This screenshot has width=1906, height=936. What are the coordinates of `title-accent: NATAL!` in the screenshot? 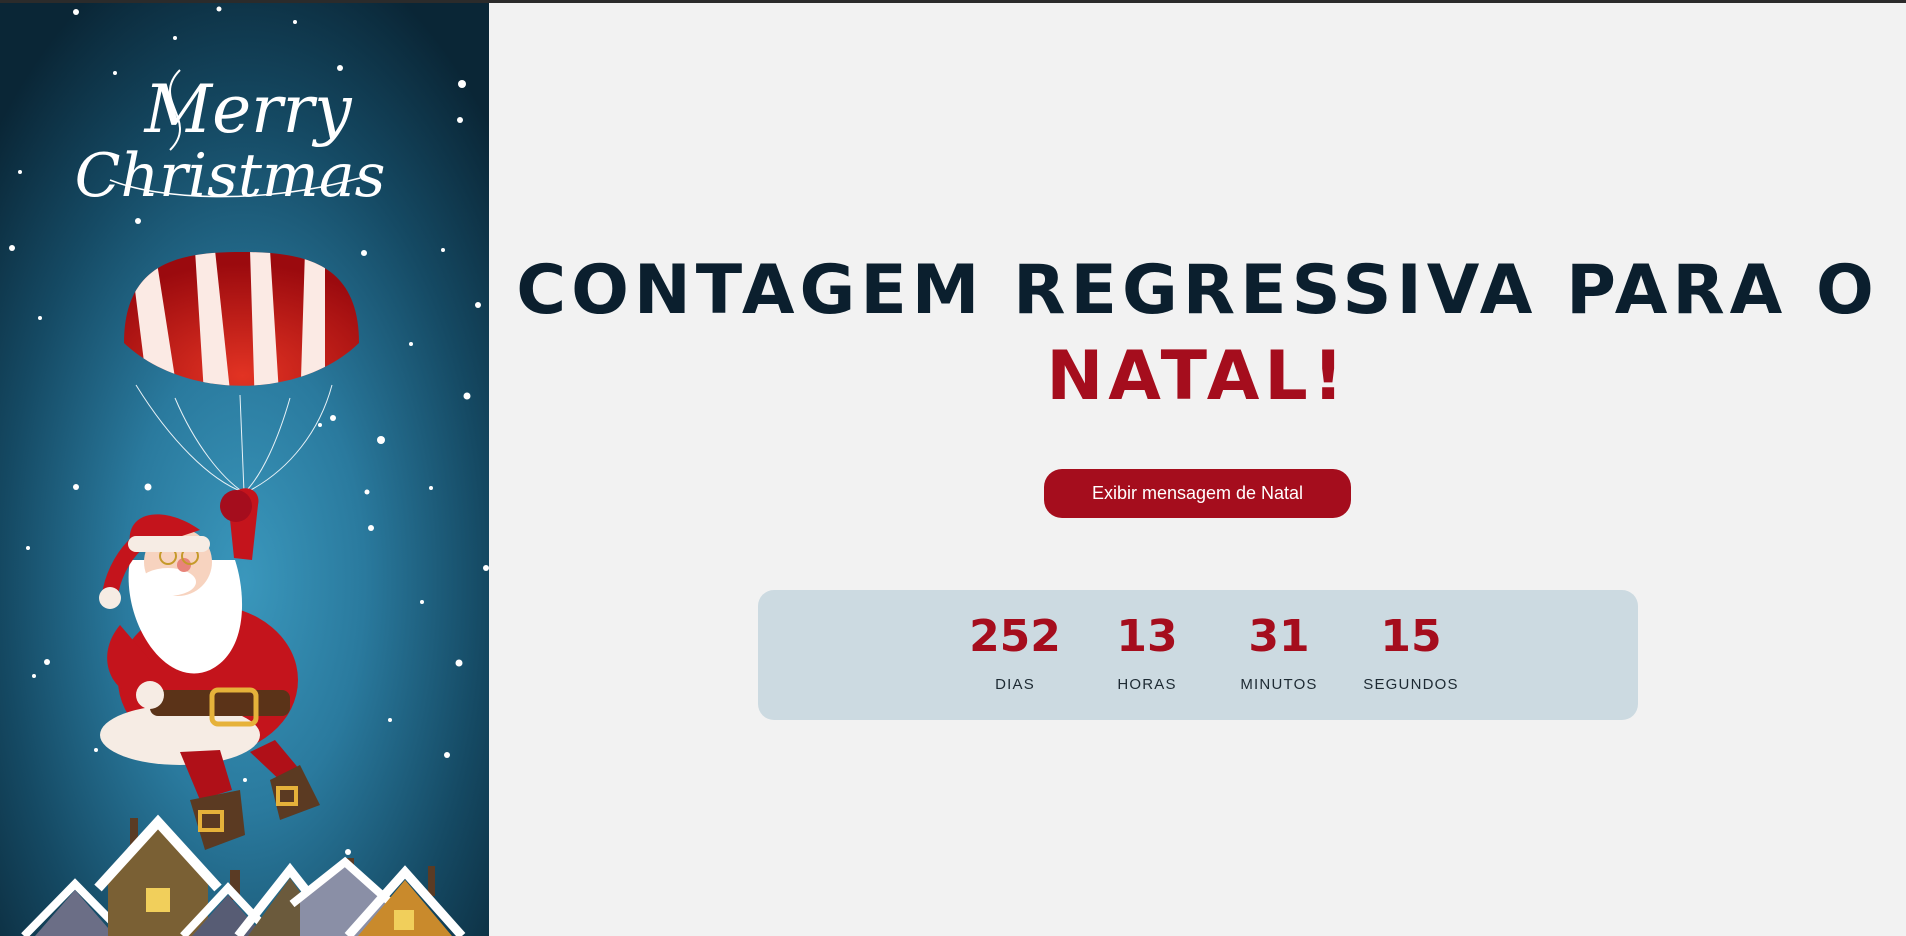 It's located at (1197, 376).